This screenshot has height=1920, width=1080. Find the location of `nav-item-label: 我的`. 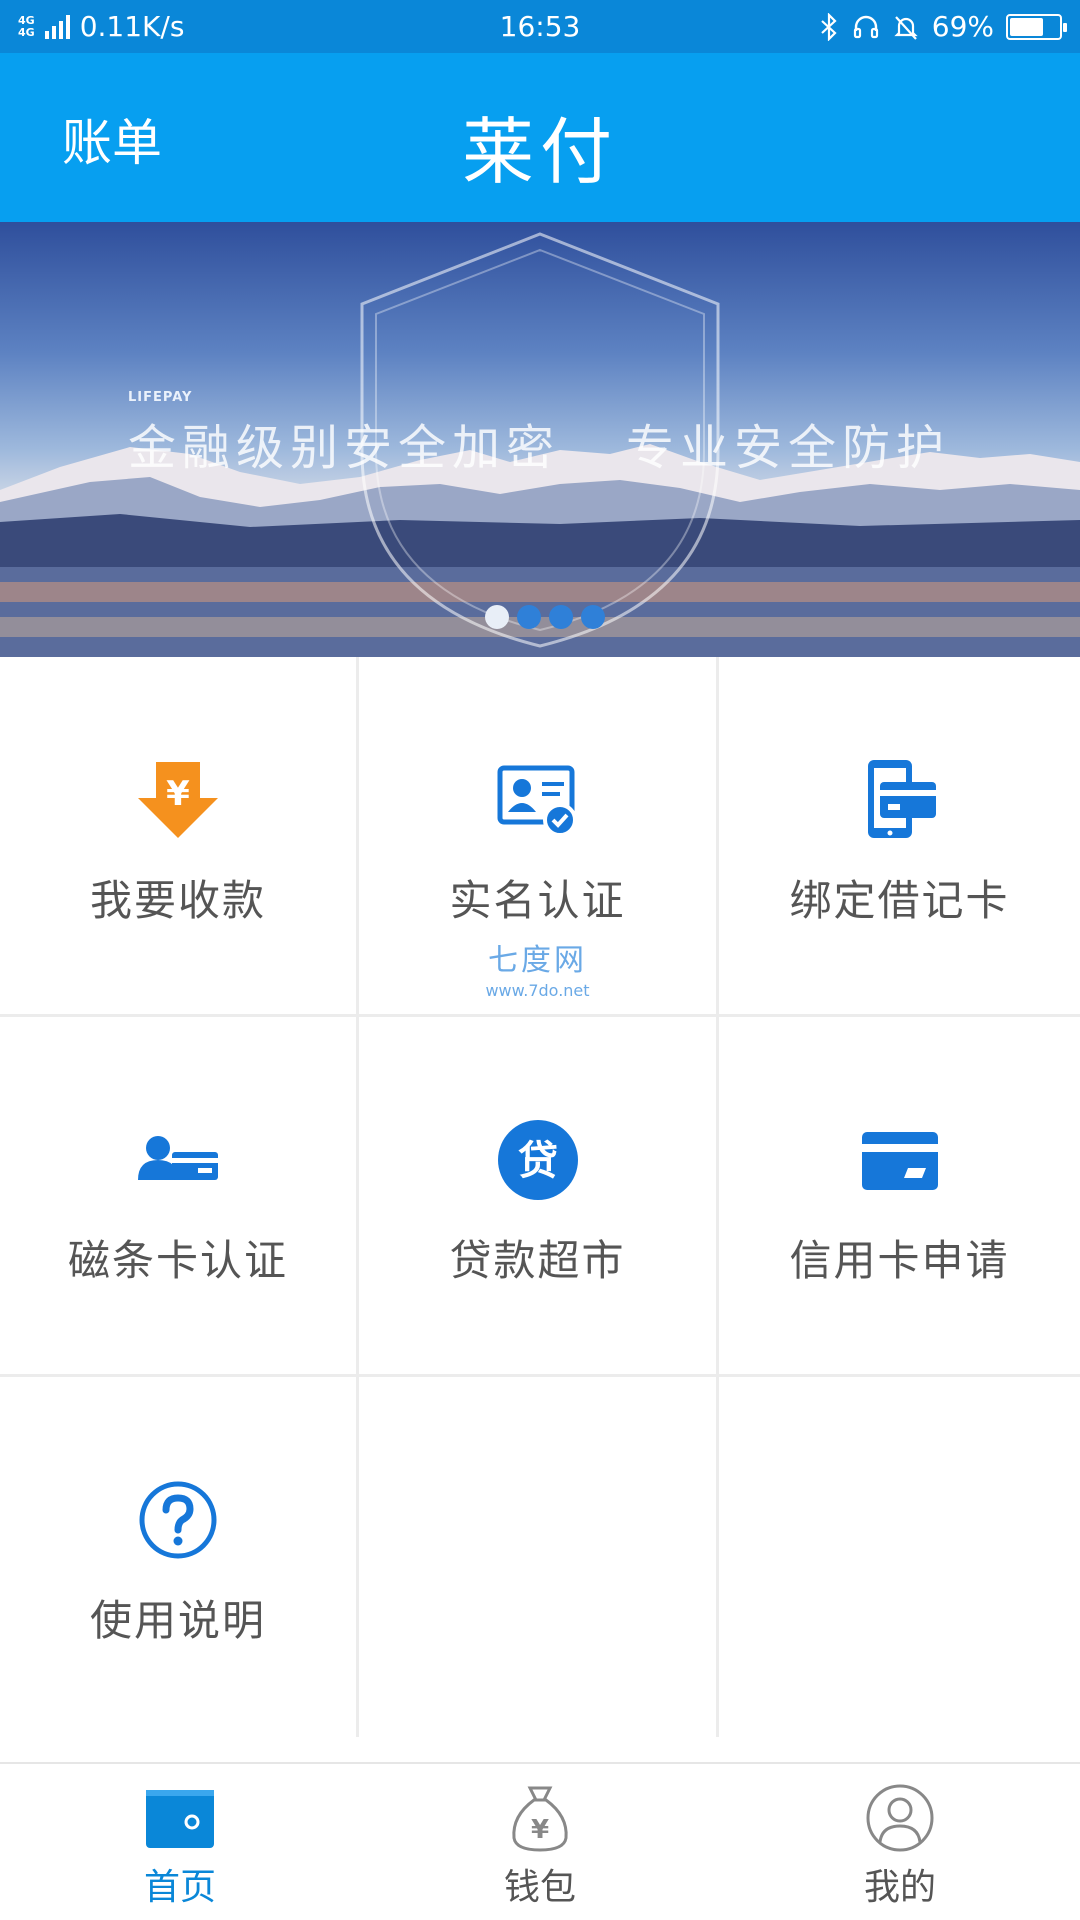

nav-item-label: 我的 is located at coordinates (899, 1887).